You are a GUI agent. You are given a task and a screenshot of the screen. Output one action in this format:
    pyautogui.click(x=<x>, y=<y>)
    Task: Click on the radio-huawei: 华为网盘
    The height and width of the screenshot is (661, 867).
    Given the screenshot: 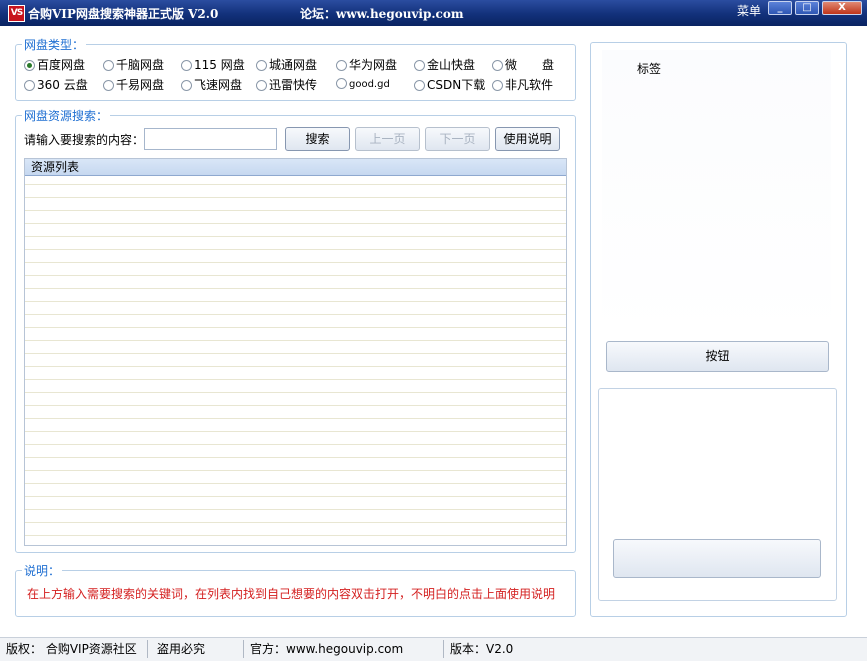 What is the action you would take?
    pyautogui.click(x=366, y=65)
    